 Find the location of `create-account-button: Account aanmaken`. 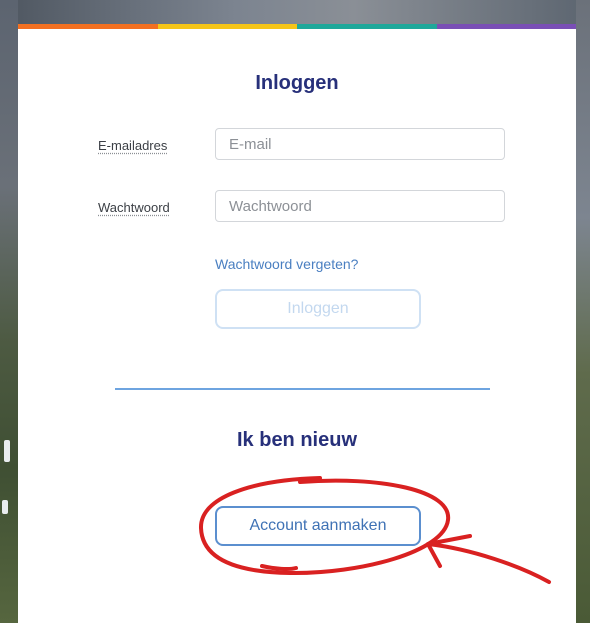

create-account-button: Account aanmaken is located at coordinates (318, 526).